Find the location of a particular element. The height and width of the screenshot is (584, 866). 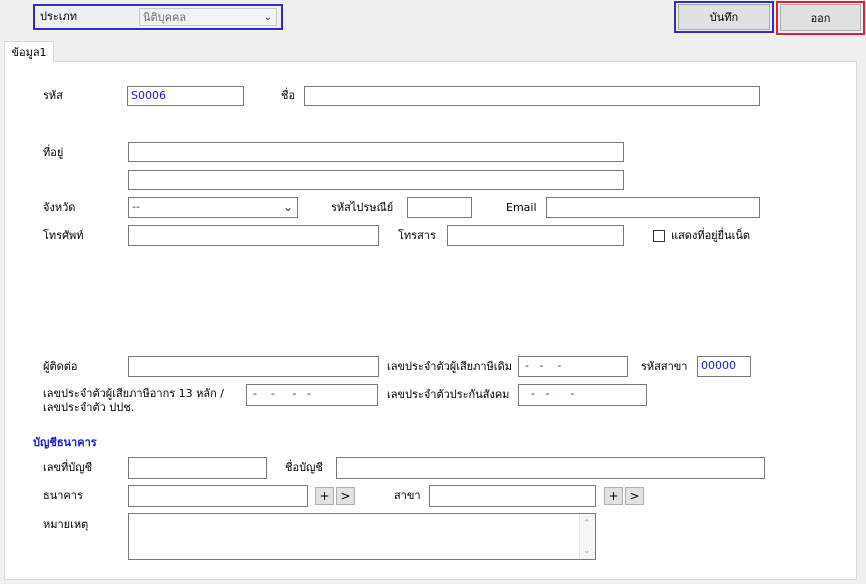

scroll-up-icon: ⌃ is located at coordinates (587, 524).